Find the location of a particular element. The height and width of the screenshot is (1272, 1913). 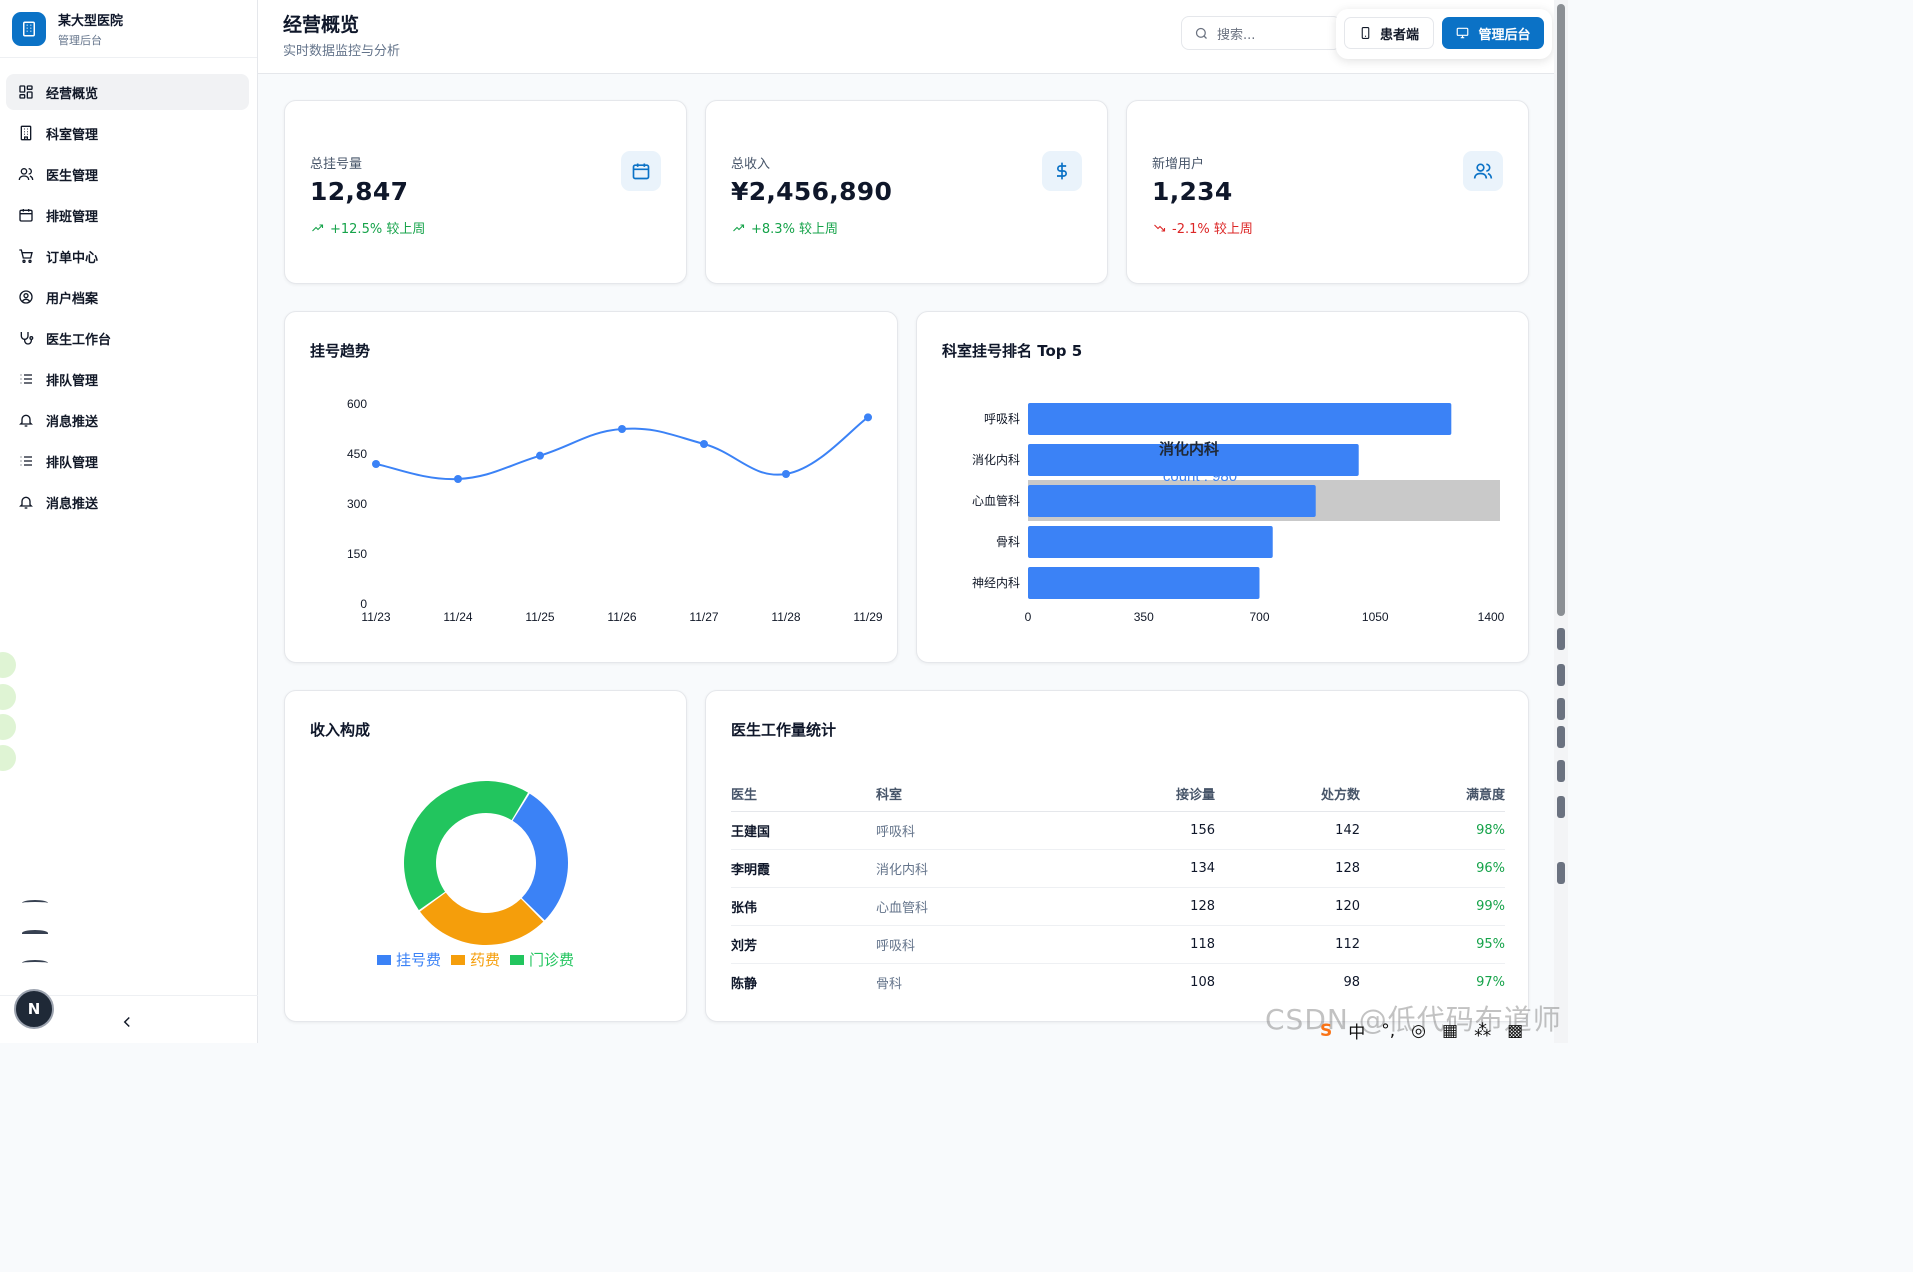

stat-change: +12.5% 较上周 is located at coordinates (367, 227).